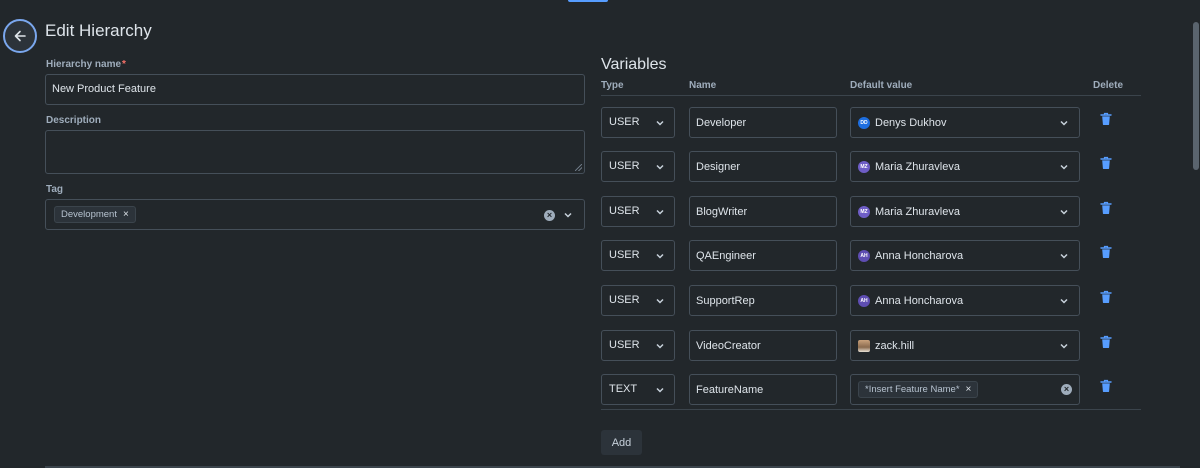 This screenshot has width=1200, height=468. What do you see at coordinates (969, 389) in the screenshot?
I see `chip-remove-icon: ×` at bounding box center [969, 389].